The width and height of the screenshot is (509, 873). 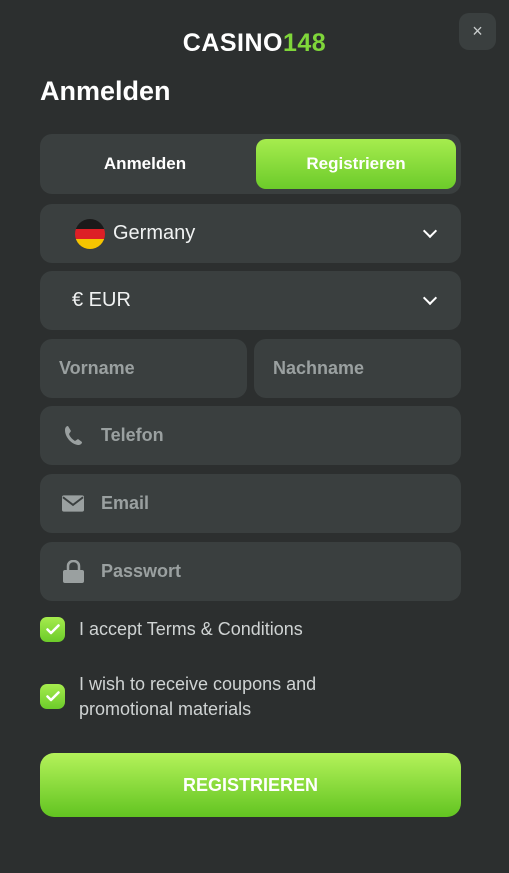 I want to click on tab-login: Anmelden, so click(x=145, y=164).